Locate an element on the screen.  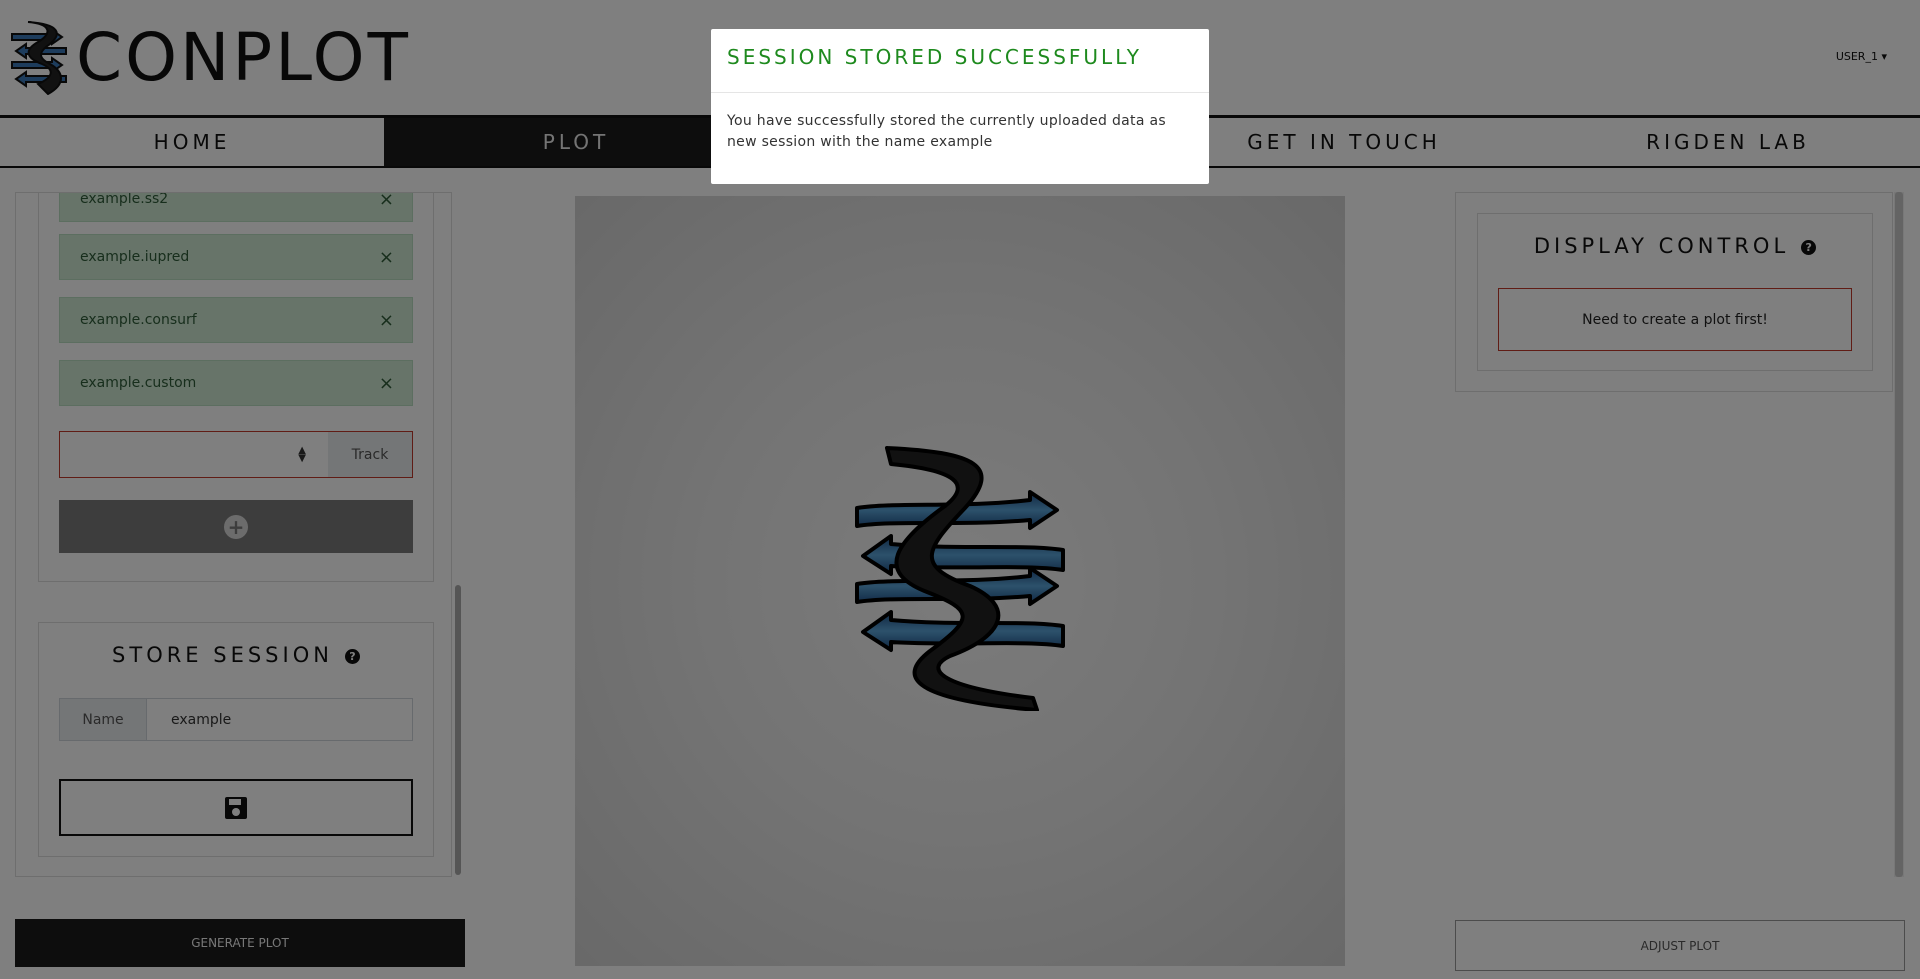
modal-title: SESSION STORED SUCCESSFULLY is located at coordinates (934, 57).